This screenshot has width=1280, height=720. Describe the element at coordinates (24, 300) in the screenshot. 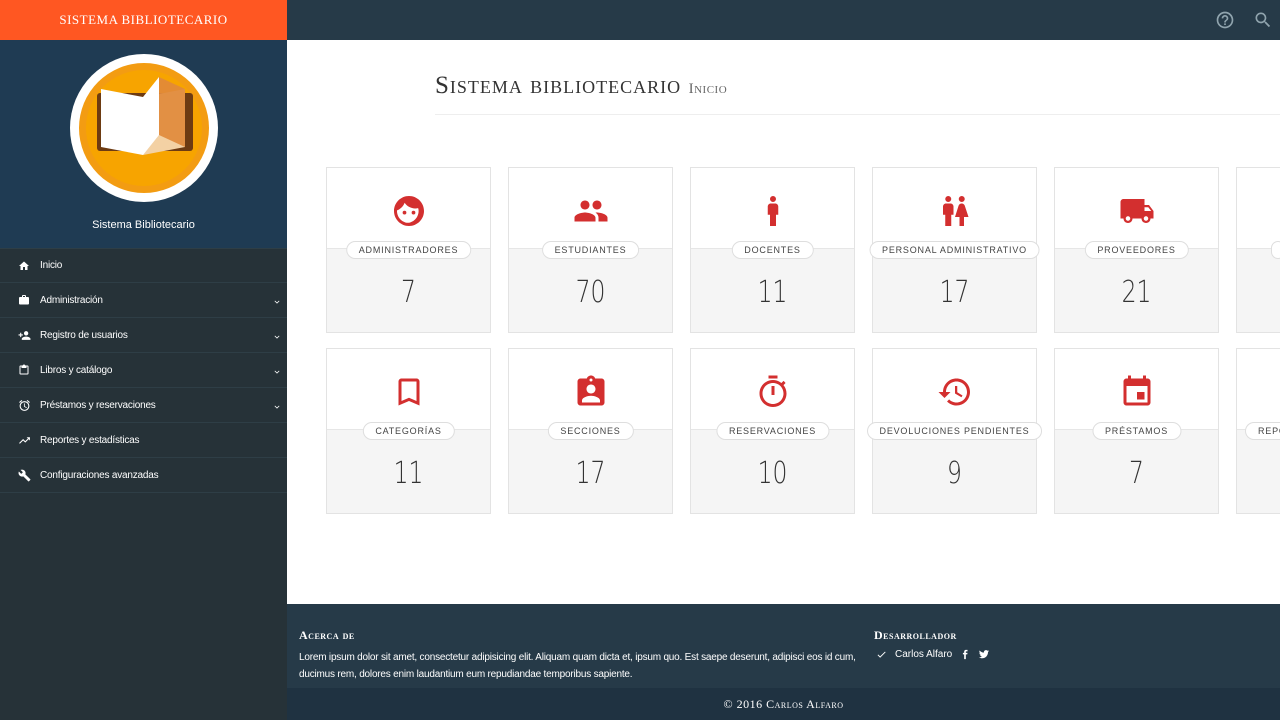

I see `briefcase-icon` at that location.